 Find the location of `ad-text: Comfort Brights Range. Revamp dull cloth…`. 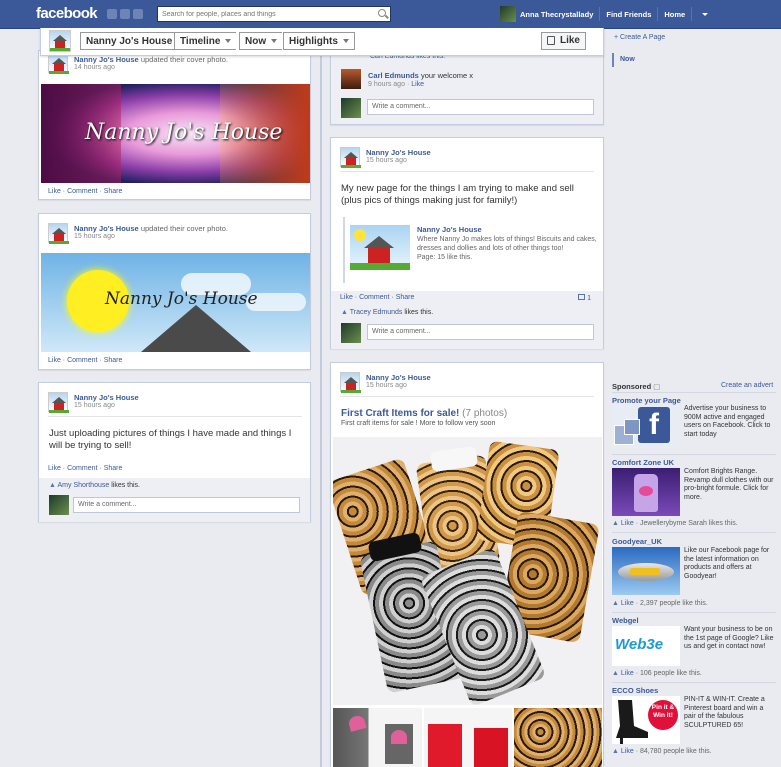

ad-text: Comfort Brights Range. Revamp dull cloth… is located at coordinates (729, 484).